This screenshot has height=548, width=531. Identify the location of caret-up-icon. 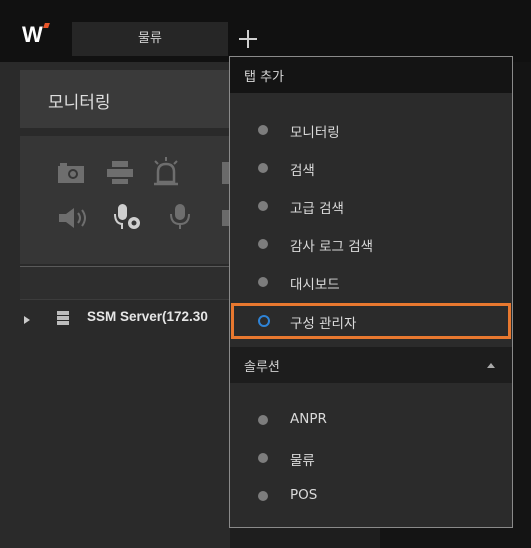
(491, 365).